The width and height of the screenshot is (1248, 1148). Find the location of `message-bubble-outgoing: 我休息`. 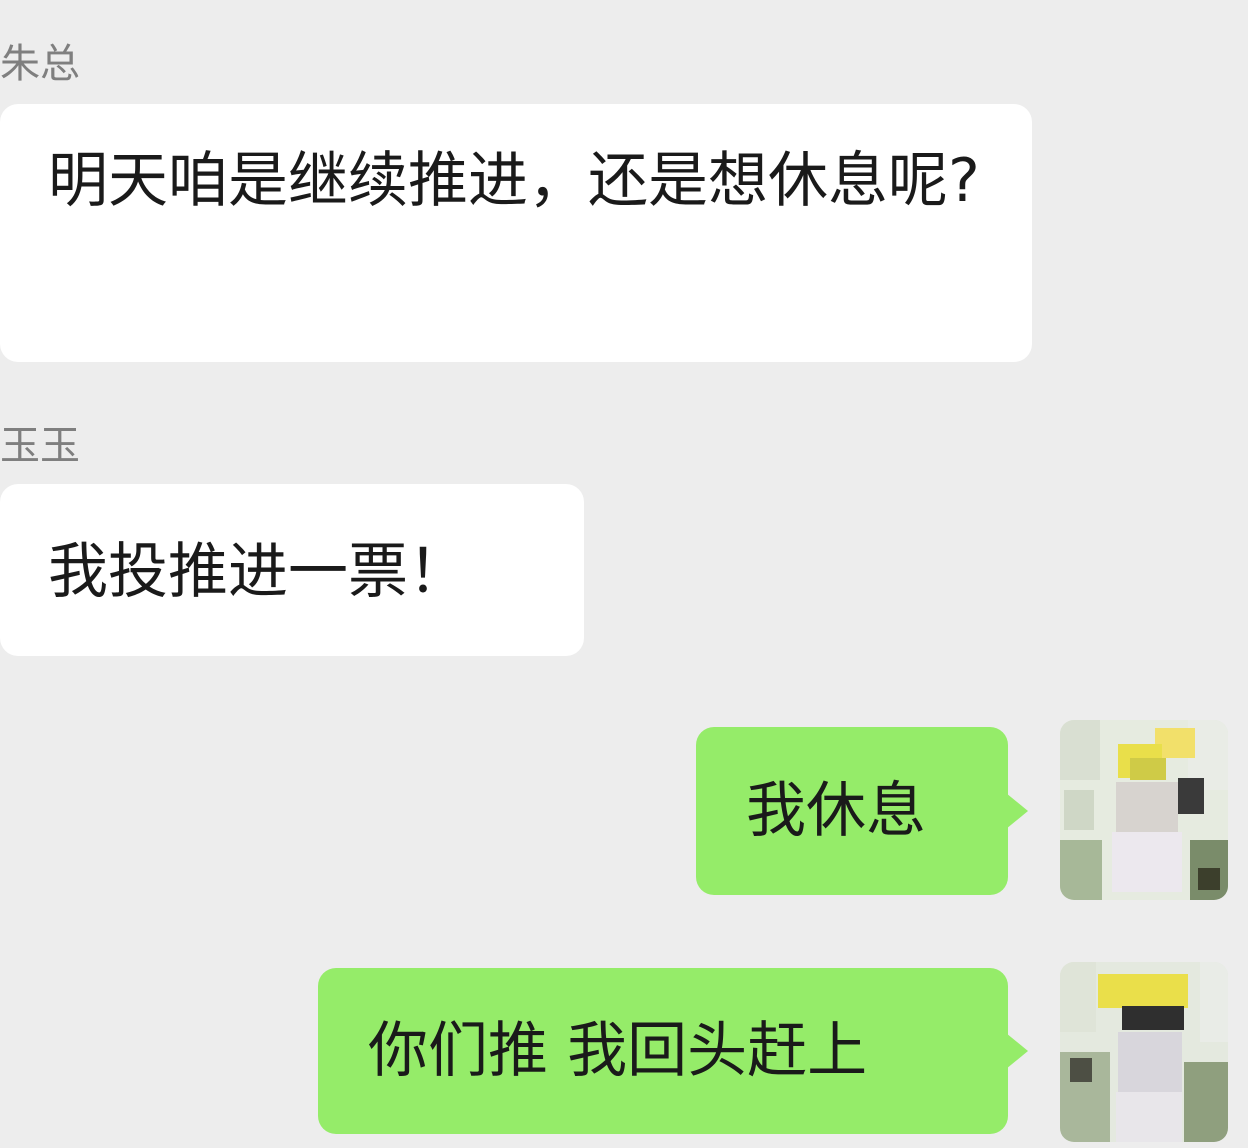

message-bubble-outgoing: 我休息 is located at coordinates (862, 811).